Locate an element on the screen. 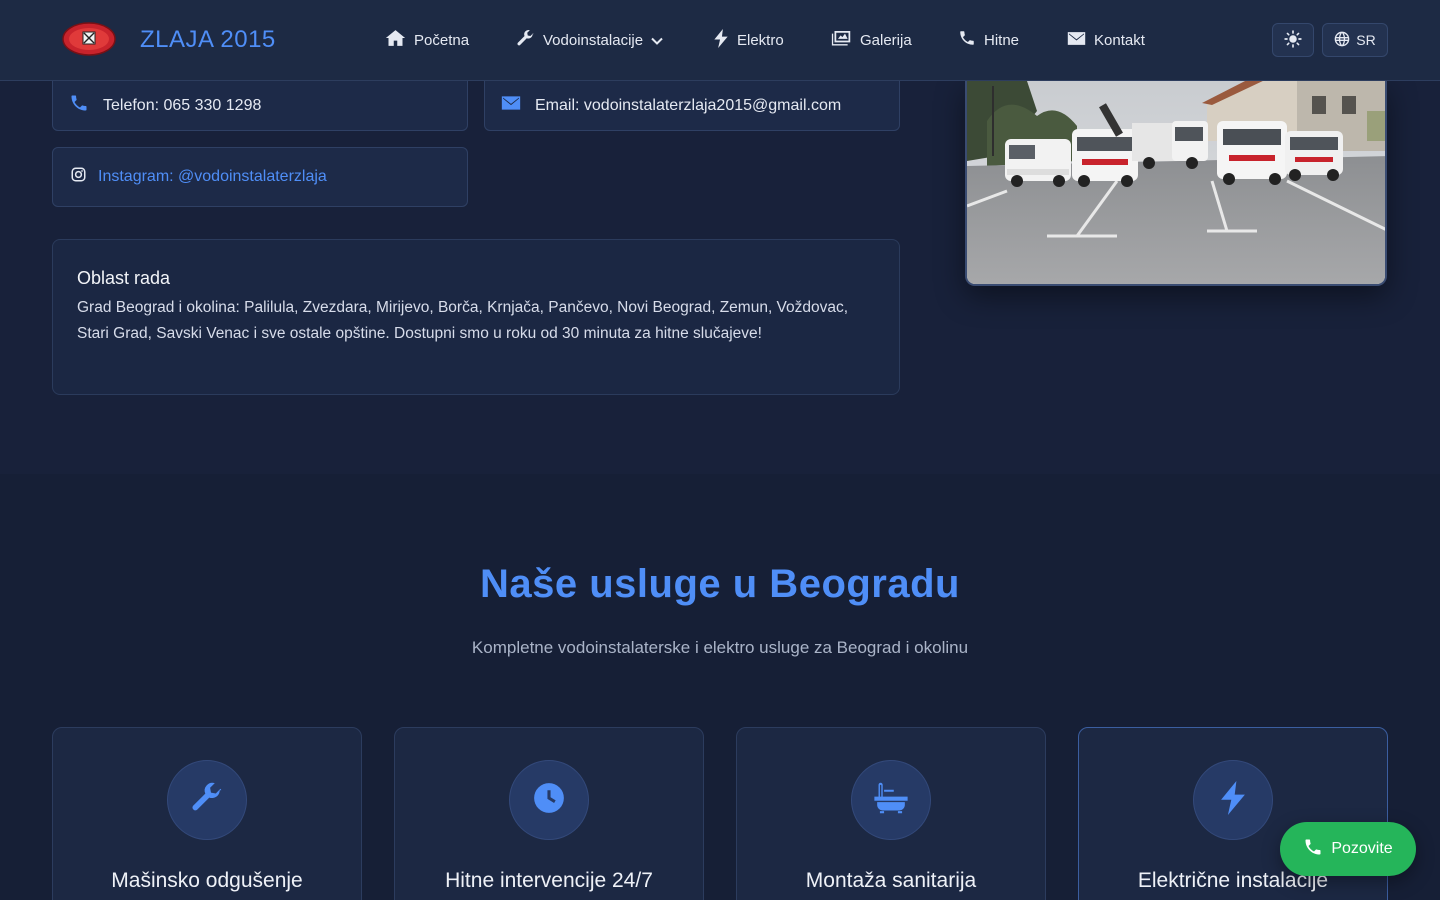  language-label: SR is located at coordinates (1366, 40).